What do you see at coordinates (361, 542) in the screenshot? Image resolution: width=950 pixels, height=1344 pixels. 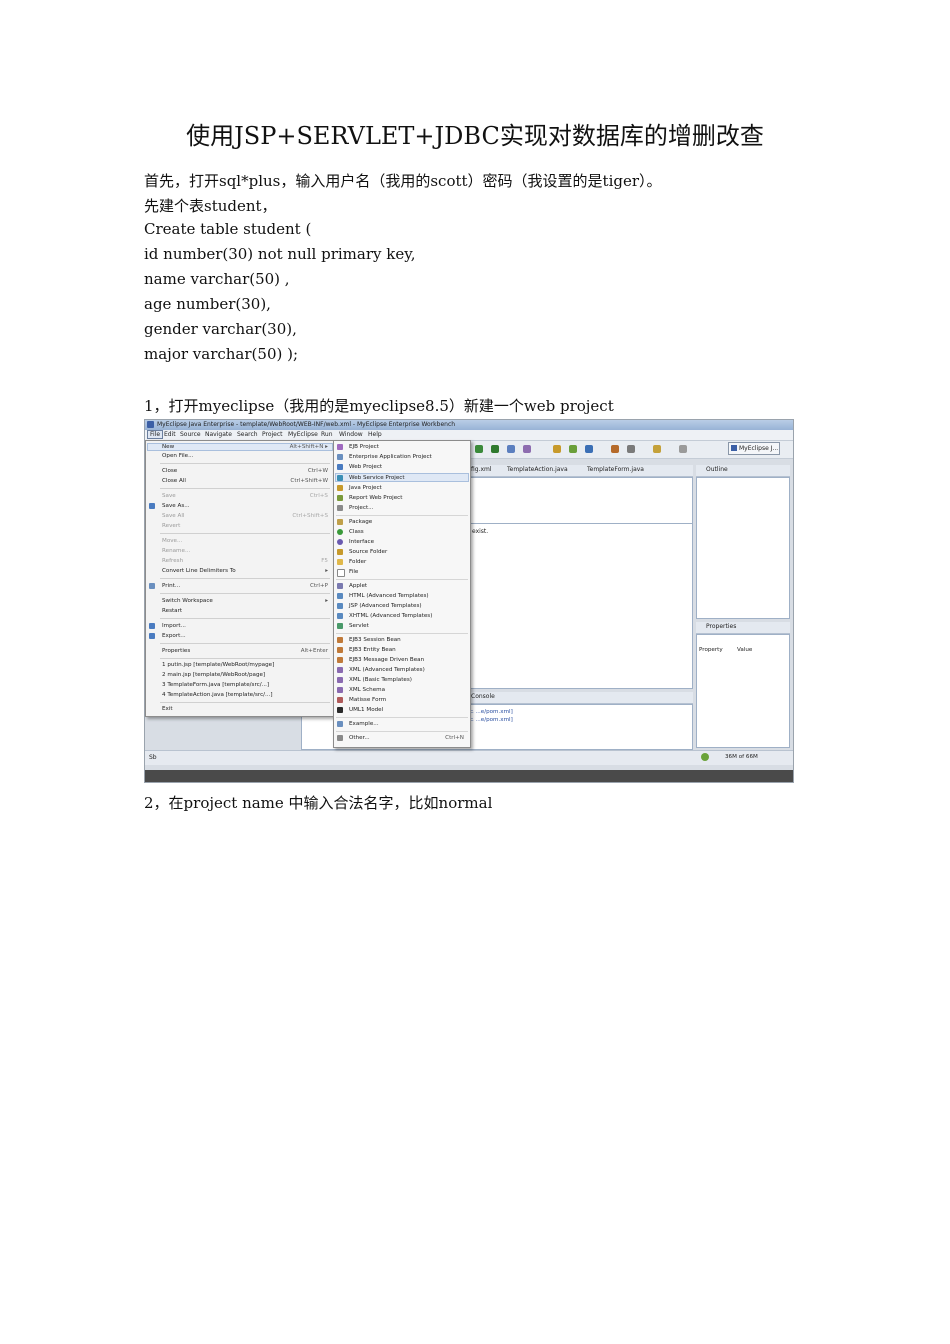 I see `new-interface: Interface` at bounding box center [361, 542].